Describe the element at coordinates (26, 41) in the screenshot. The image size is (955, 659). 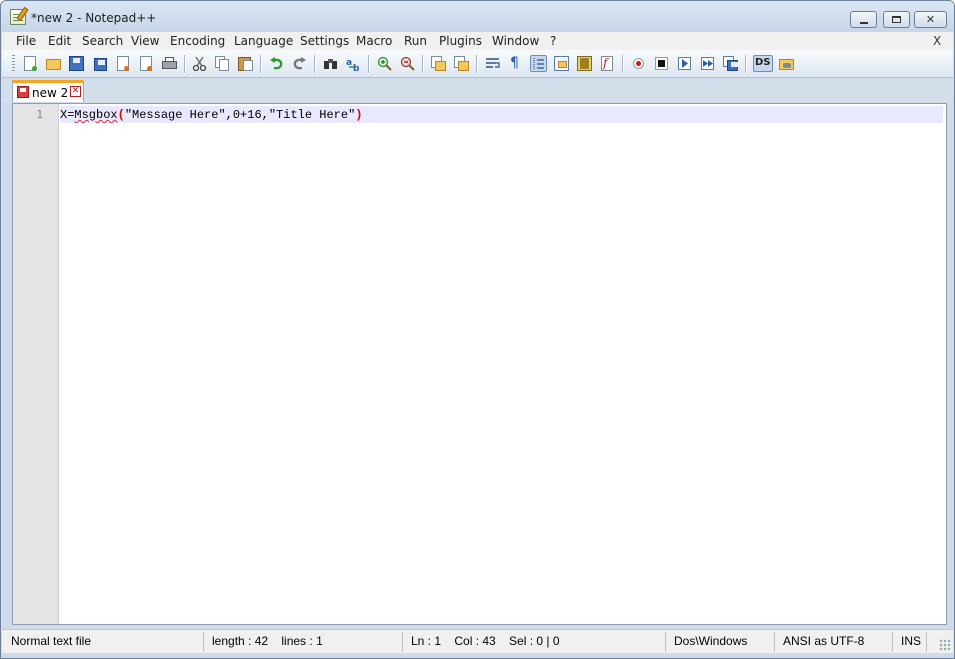
I see `menu-file: File` at that location.